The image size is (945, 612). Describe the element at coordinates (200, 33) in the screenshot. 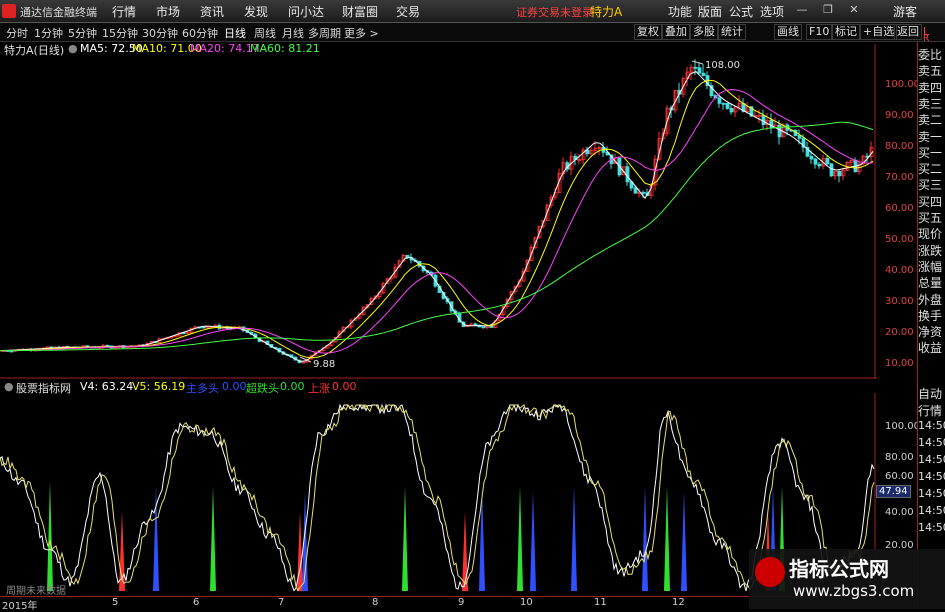

I see `period-tab: 60分钟` at that location.